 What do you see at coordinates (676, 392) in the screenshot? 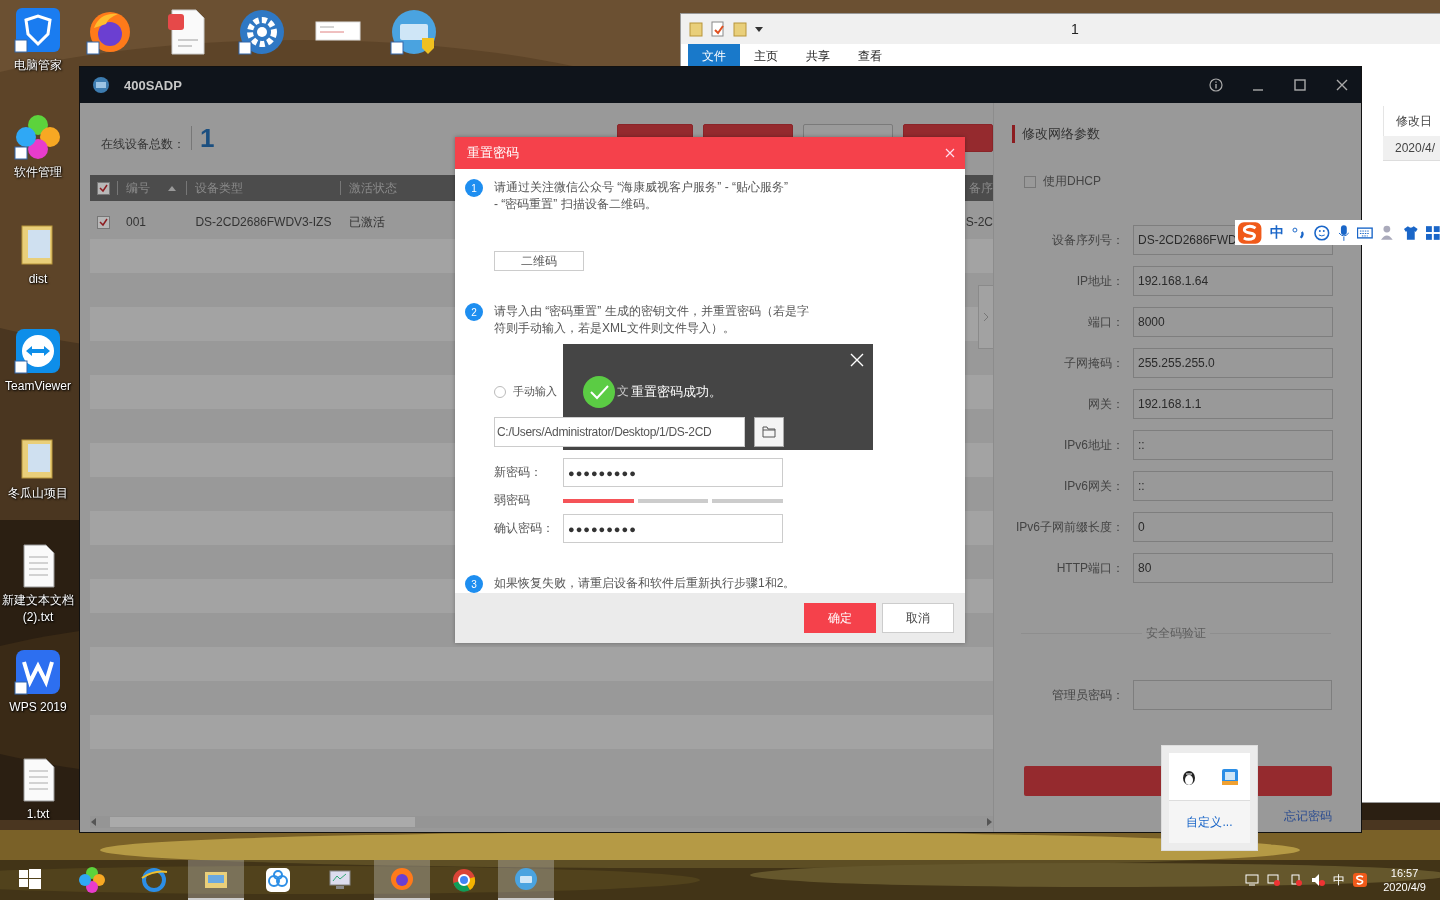
I see `toast-message: 重置密码成功。` at bounding box center [676, 392].